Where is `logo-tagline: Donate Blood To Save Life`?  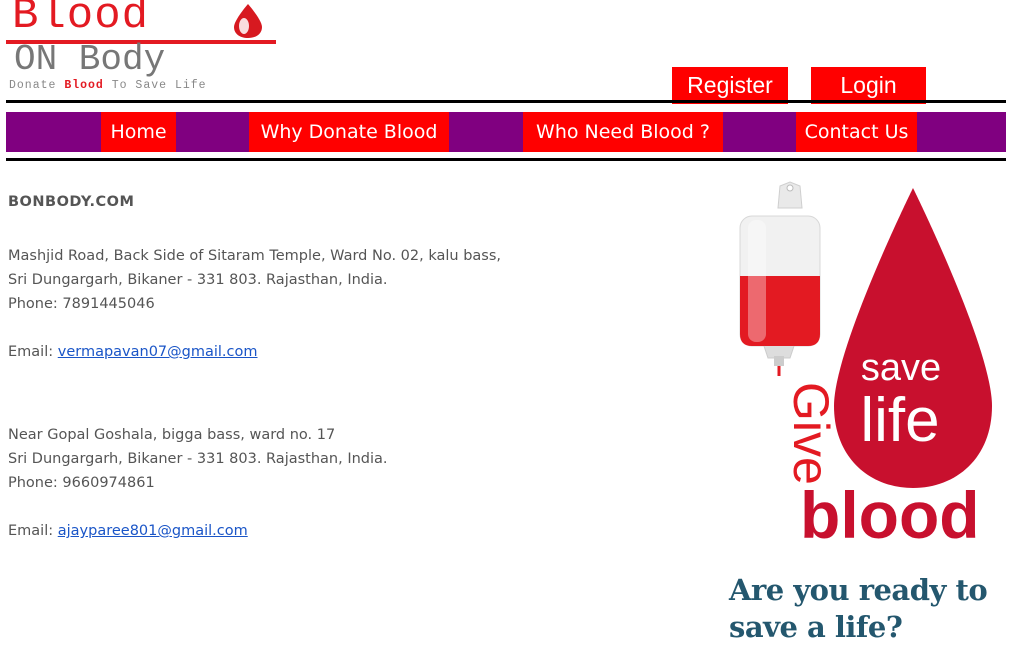
logo-tagline: Donate Blood To Save Life is located at coordinates (108, 85).